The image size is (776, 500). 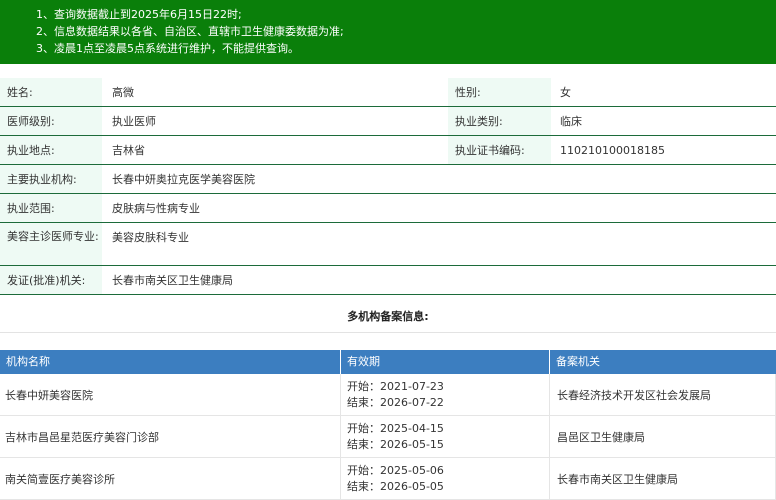 I want to click on institution-name: 吉林市昌邑星范医疗美容门诊部, so click(x=170, y=436).